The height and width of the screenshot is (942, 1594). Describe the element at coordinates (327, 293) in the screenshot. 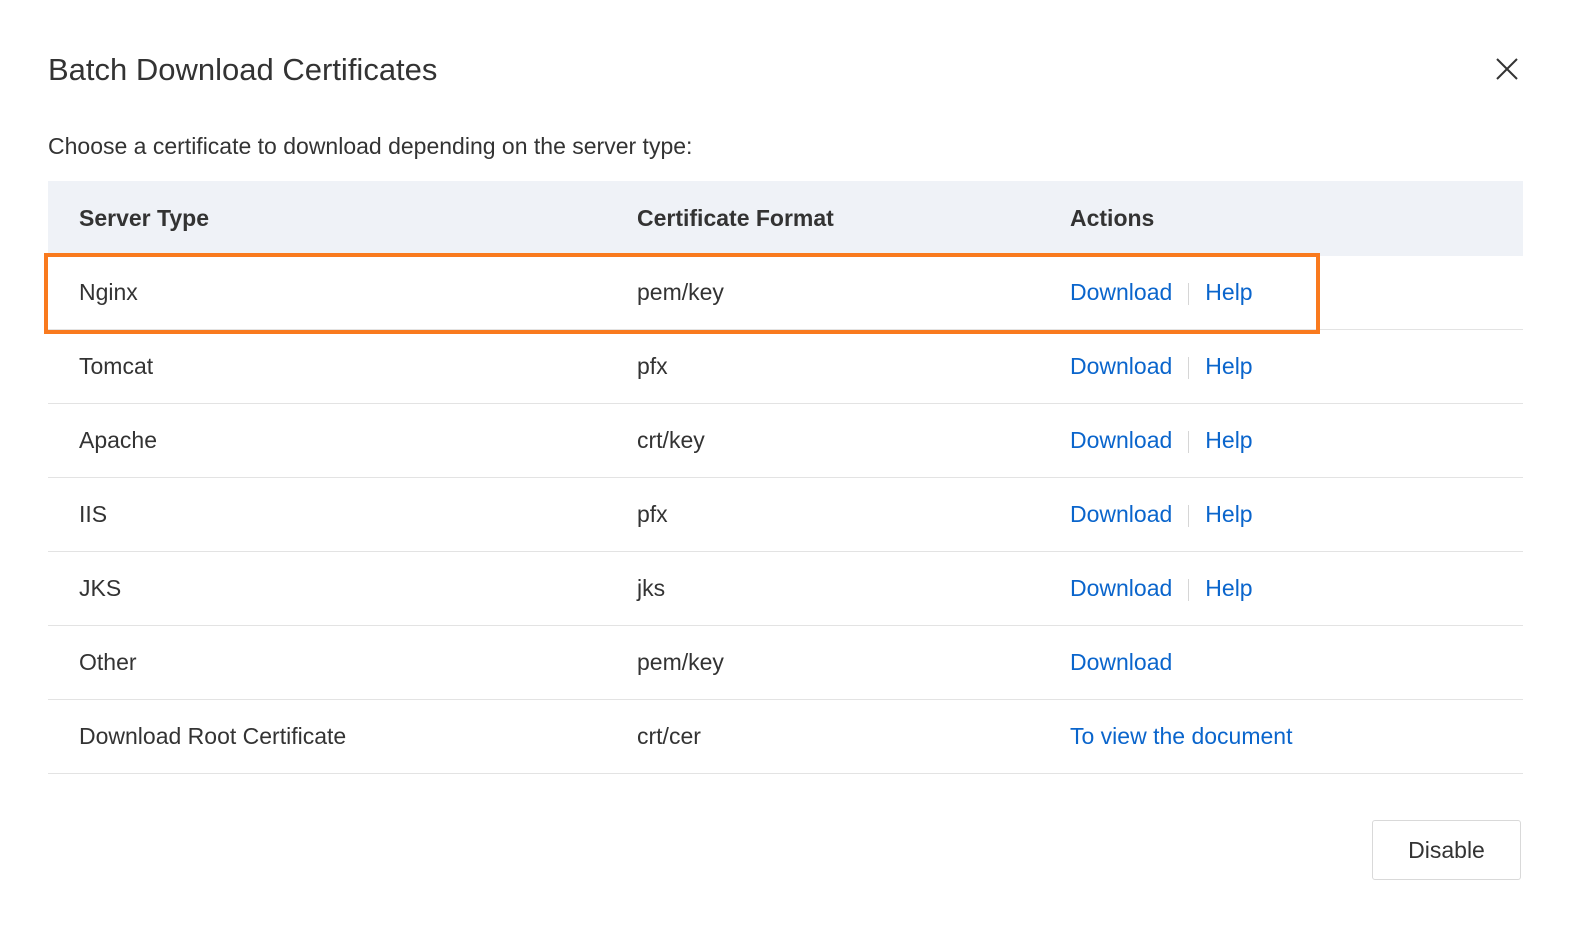

I see `server-type-cell: Nginx` at that location.